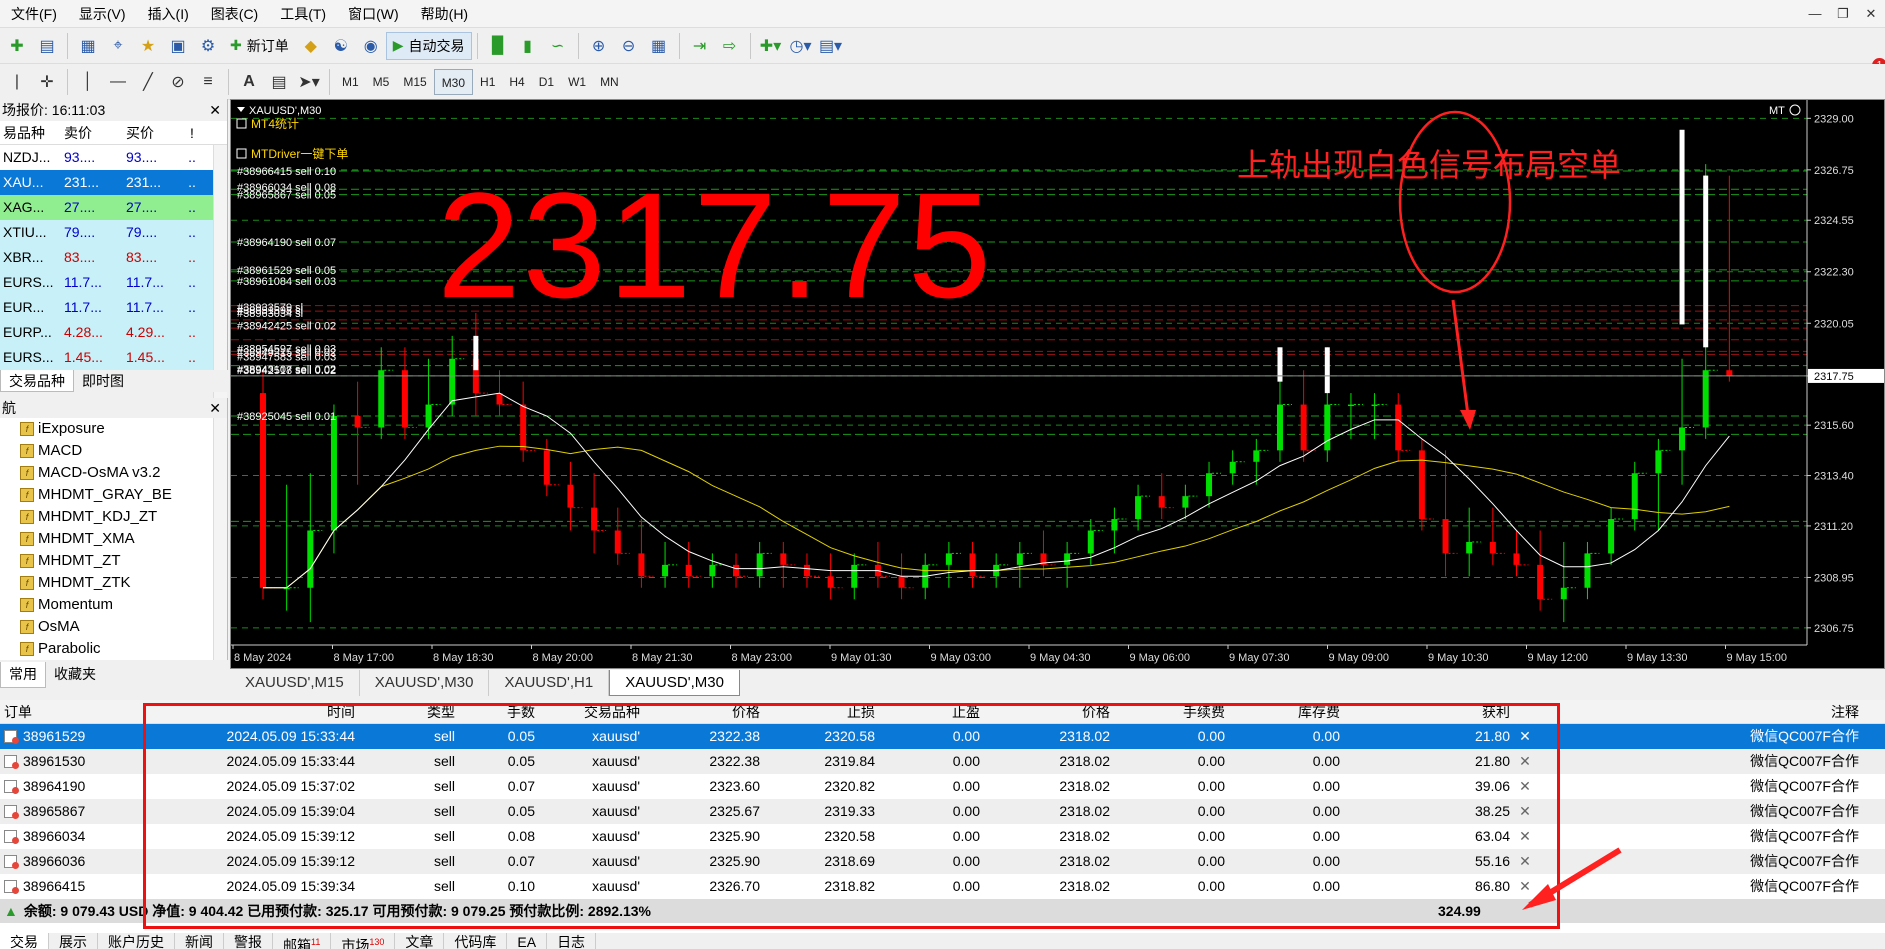 This screenshot has width=1885, height=949. I want to click on text-icon: A, so click(249, 82).